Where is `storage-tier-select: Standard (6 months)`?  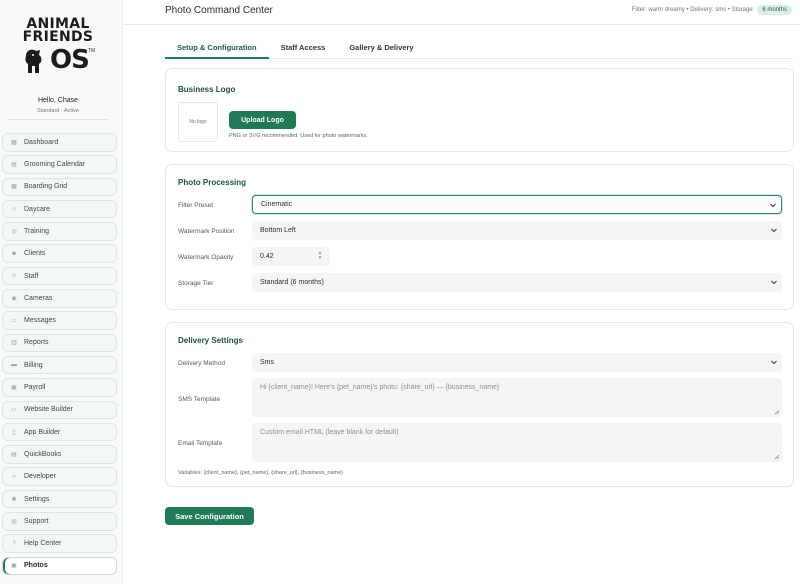
storage-tier-select: Standard (6 months) is located at coordinates (517, 282).